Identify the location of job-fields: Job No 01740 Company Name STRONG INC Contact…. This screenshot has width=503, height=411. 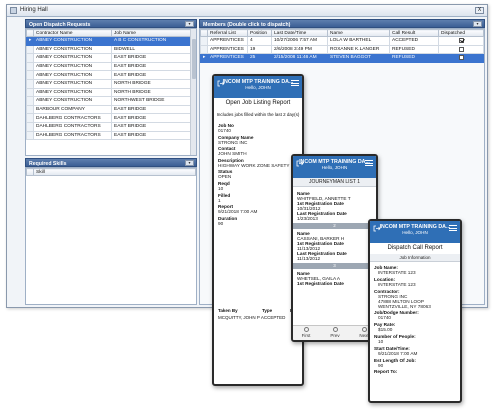
(260, 175).